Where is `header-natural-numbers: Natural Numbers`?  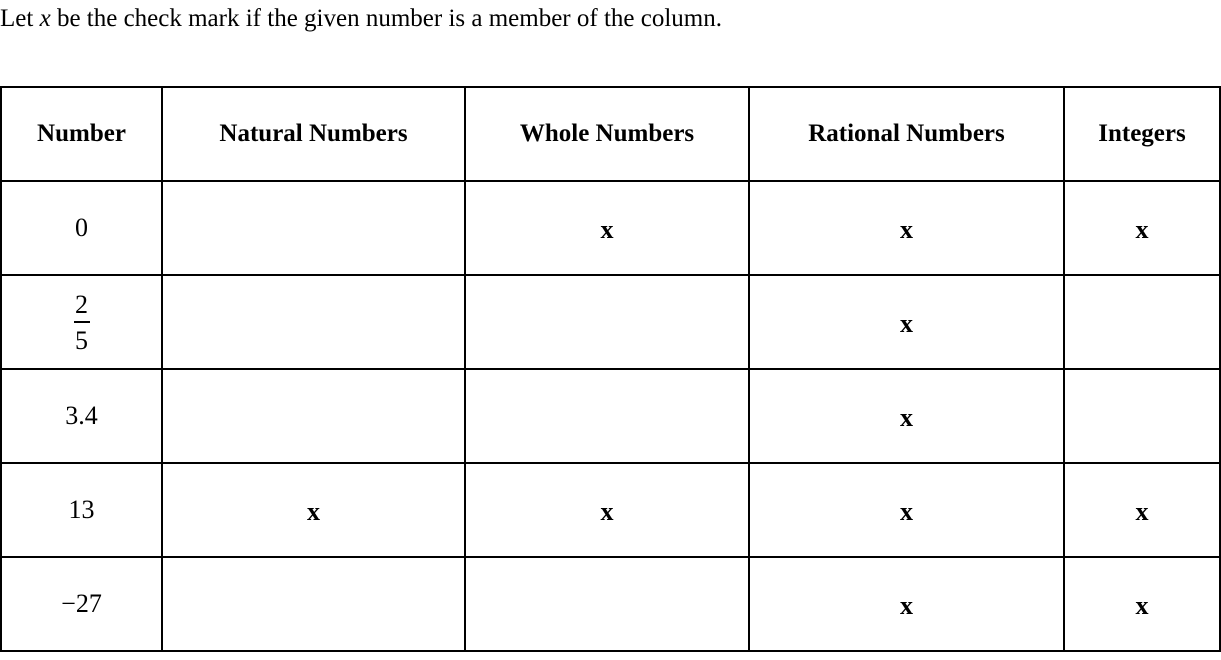
header-natural-numbers: Natural Numbers is located at coordinates (313, 134).